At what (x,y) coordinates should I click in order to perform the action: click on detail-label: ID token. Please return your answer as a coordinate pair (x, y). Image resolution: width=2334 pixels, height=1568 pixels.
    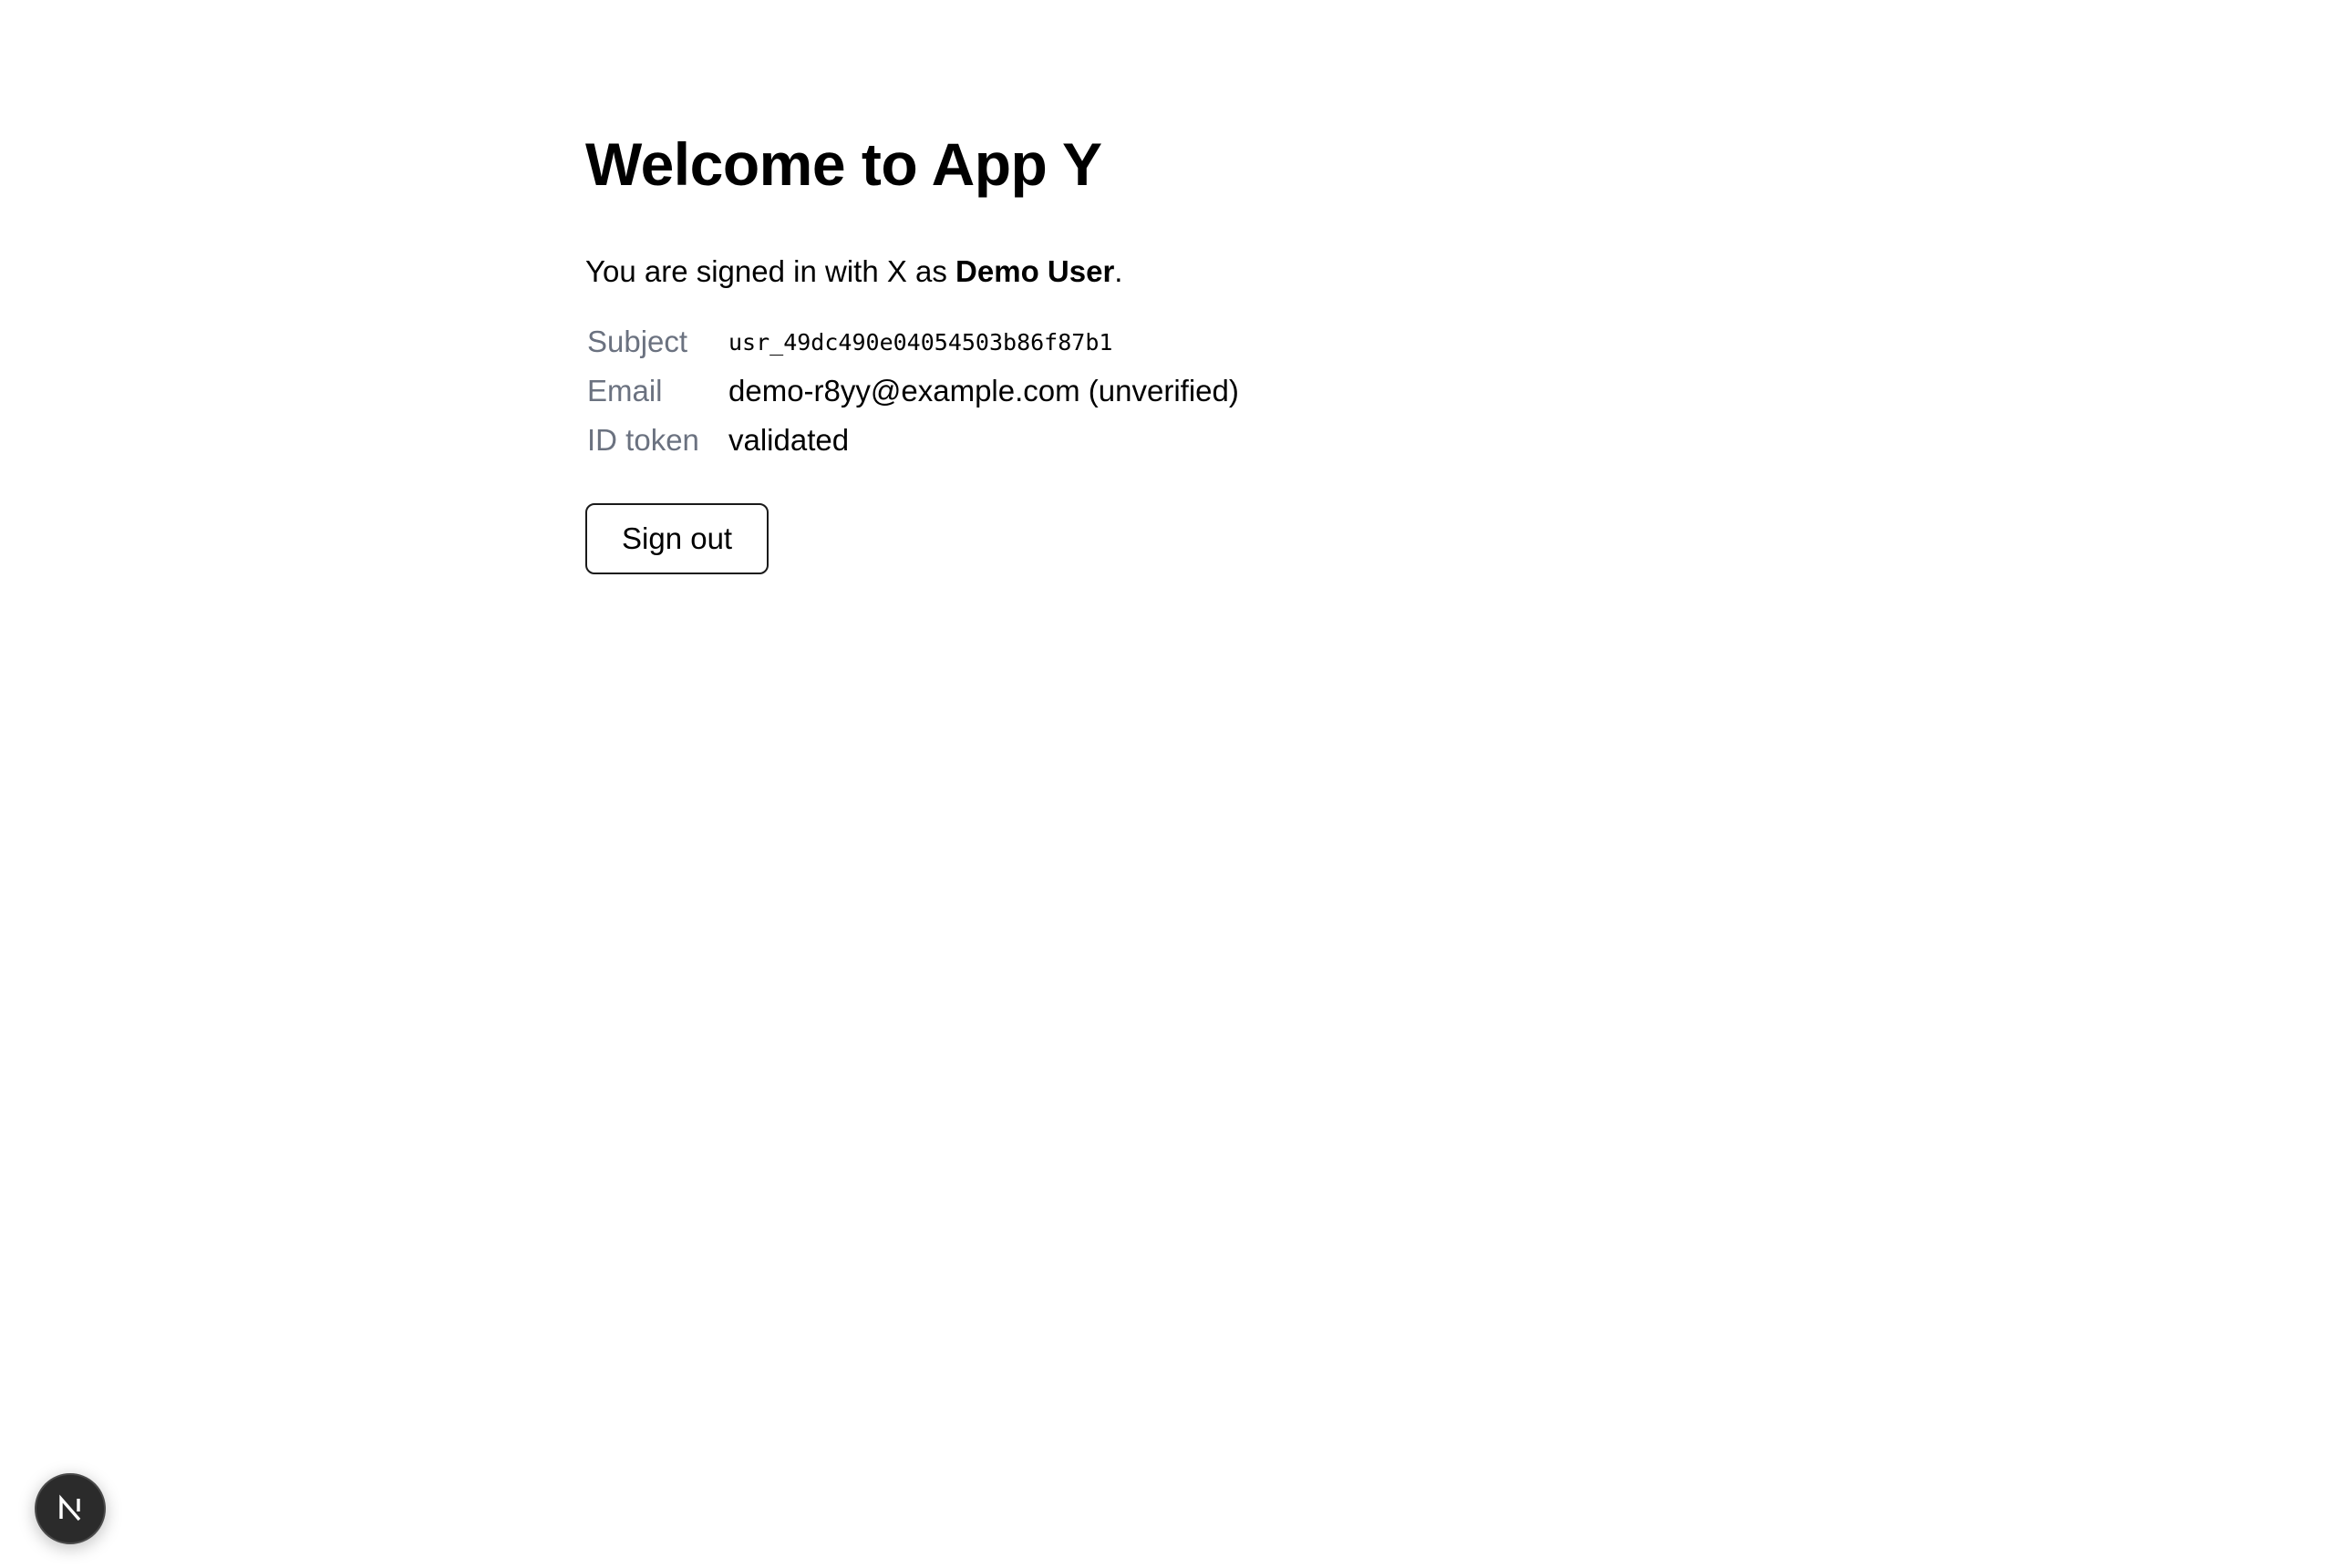
    Looking at the image, I should click on (643, 440).